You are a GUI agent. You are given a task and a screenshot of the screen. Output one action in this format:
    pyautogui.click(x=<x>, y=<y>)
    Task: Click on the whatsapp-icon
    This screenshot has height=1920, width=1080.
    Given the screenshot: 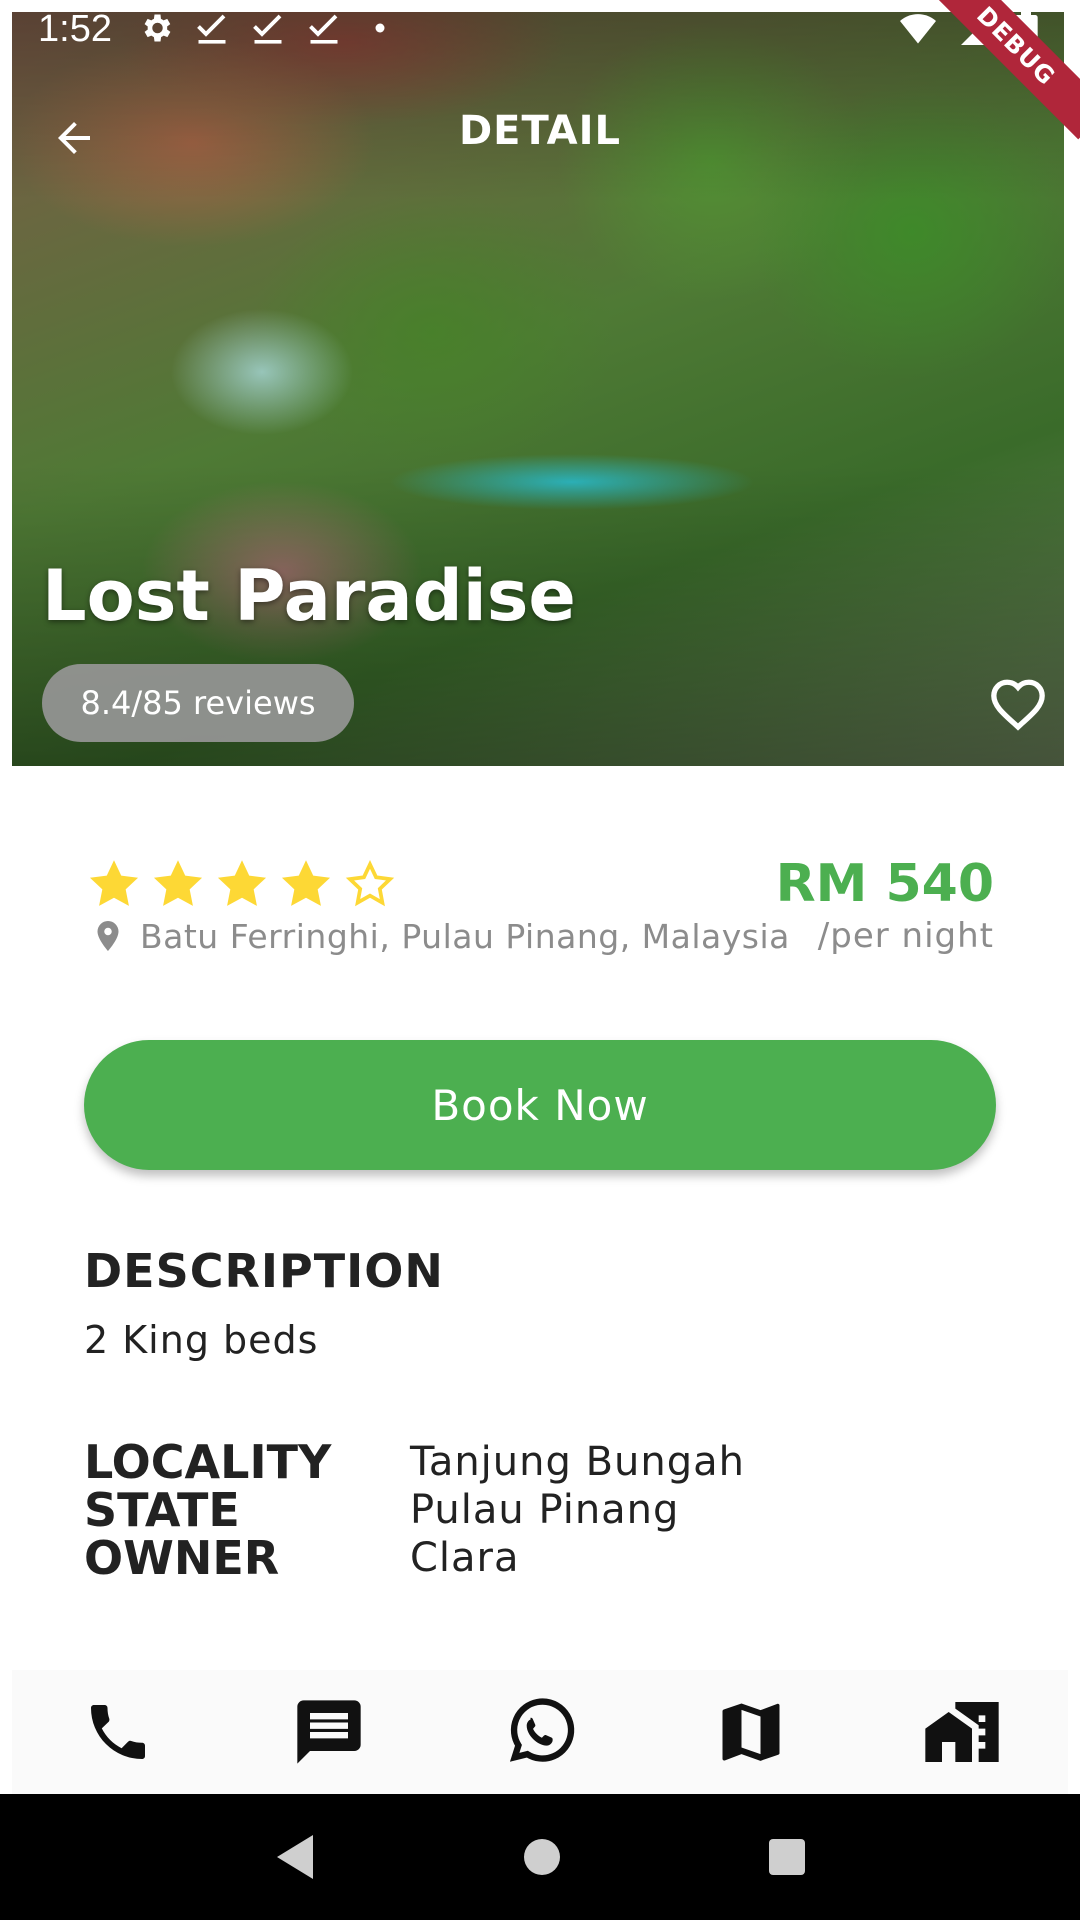 What is the action you would take?
    pyautogui.click(x=542, y=1730)
    